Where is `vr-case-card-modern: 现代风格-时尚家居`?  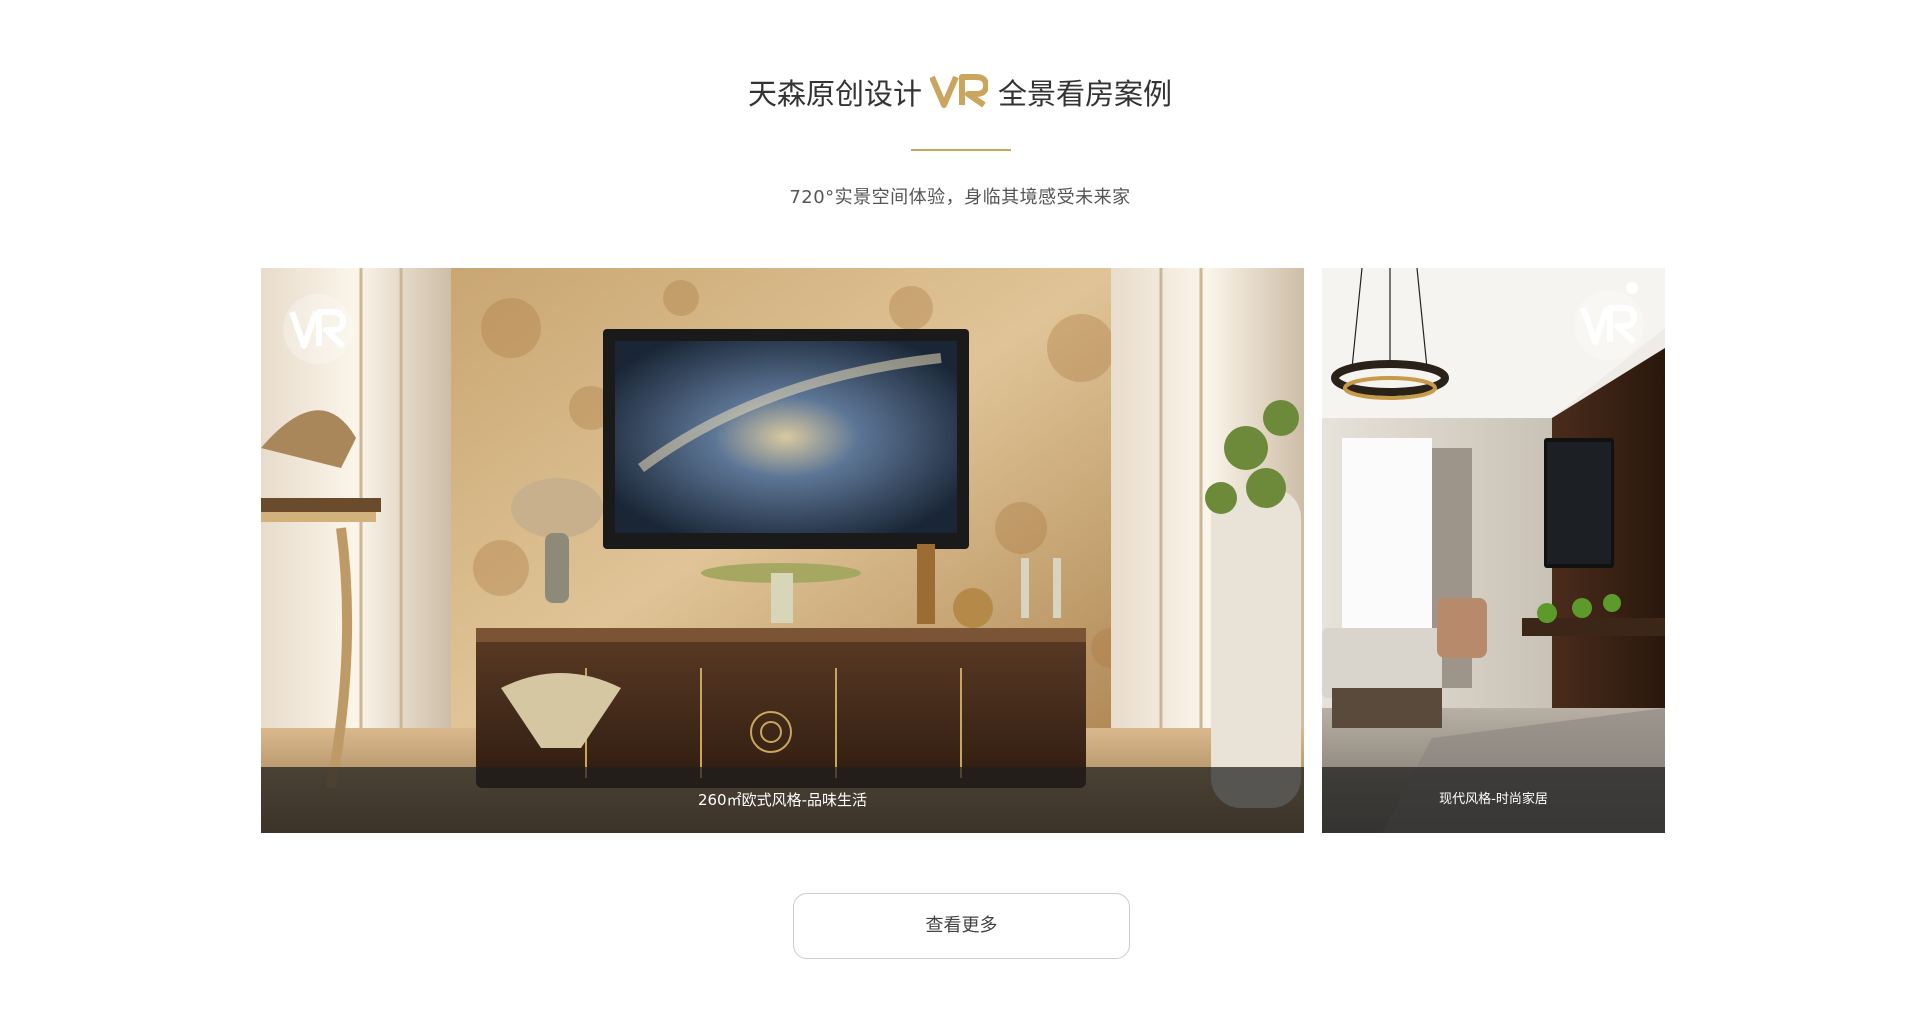 vr-case-card-modern: 现代风格-时尚家居 is located at coordinates (1493, 550).